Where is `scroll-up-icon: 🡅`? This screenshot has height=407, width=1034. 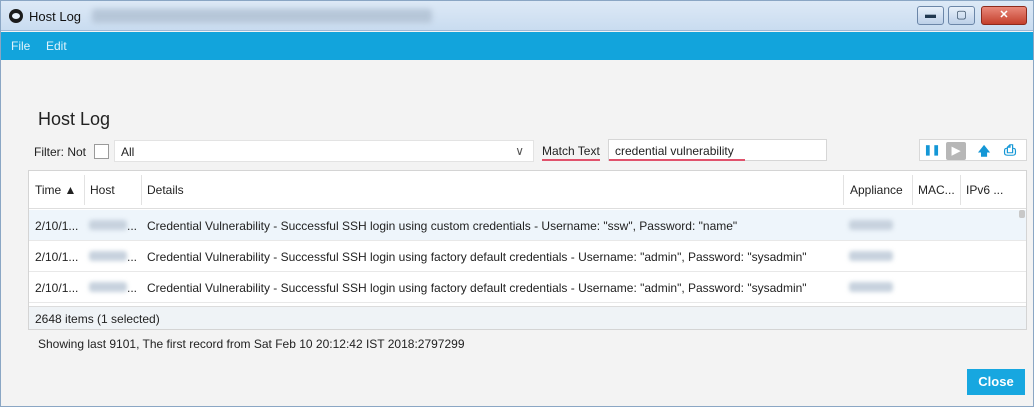 scroll-up-icon: 🡅 is located at coordinates (984, 151).